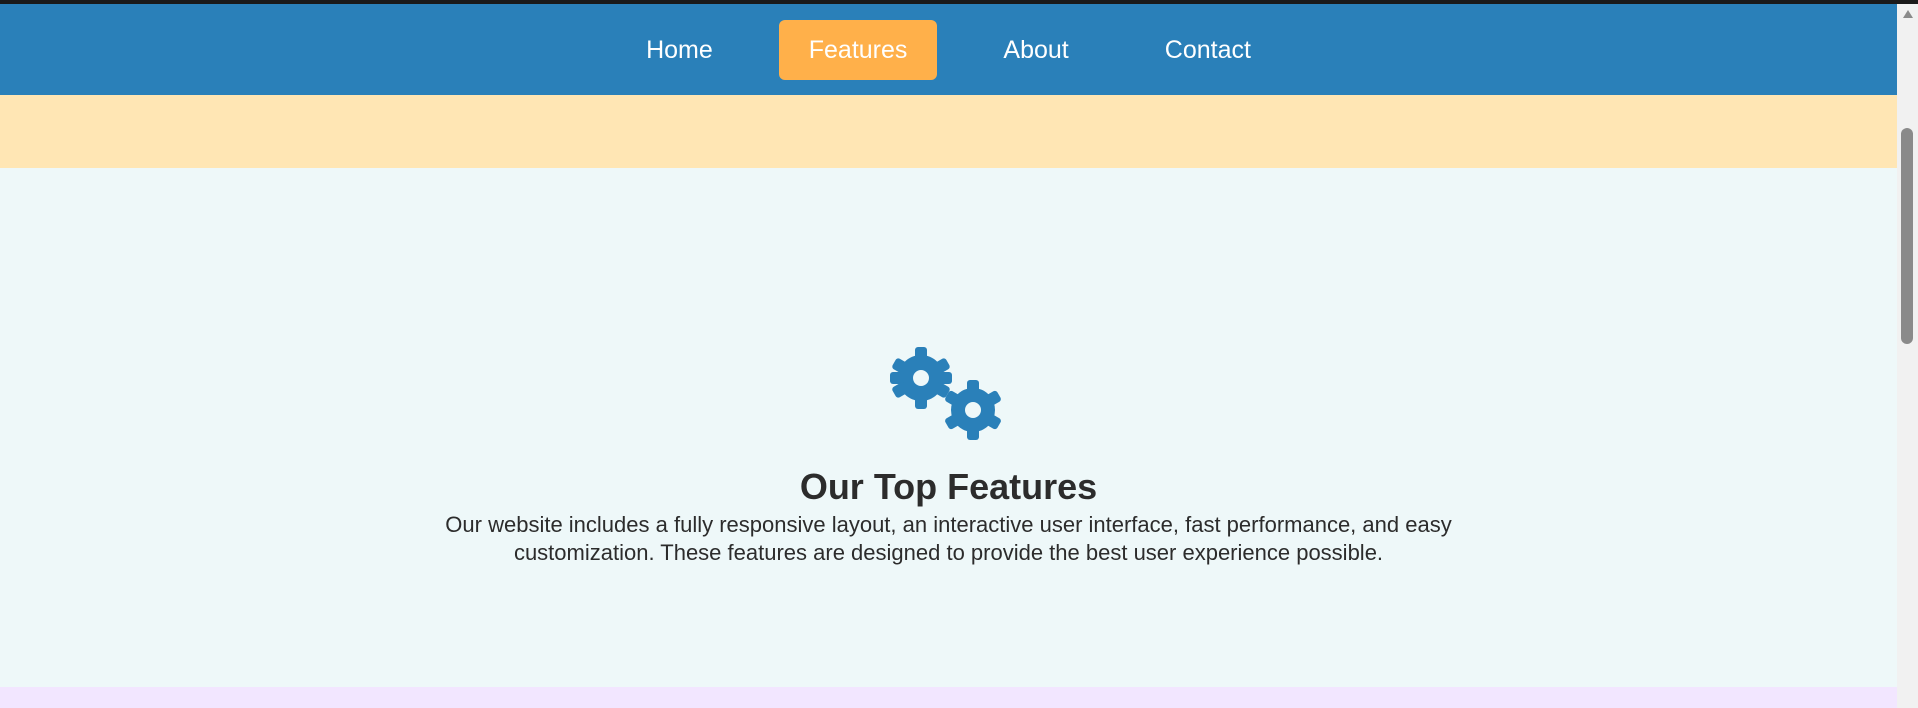 This screenshot has width=1918, height=708. I want to click on scroll-up-arrow-icon, so click(1907, 14).